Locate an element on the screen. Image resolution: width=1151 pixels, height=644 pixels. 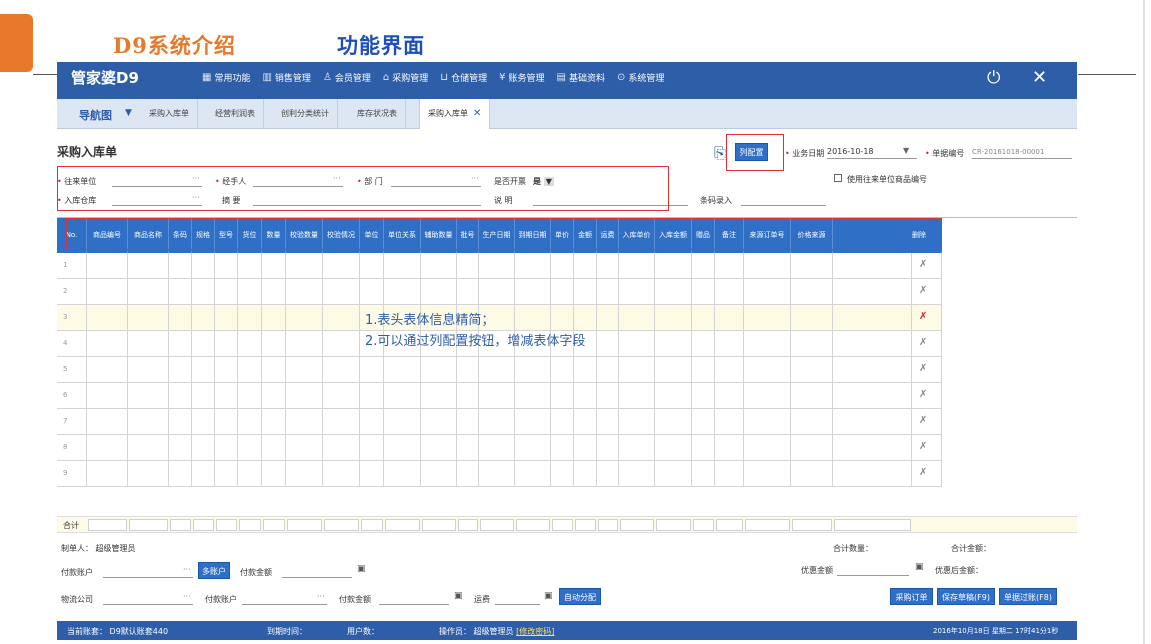
table-row: 6 ✗ is located at coordinates (499, 396).